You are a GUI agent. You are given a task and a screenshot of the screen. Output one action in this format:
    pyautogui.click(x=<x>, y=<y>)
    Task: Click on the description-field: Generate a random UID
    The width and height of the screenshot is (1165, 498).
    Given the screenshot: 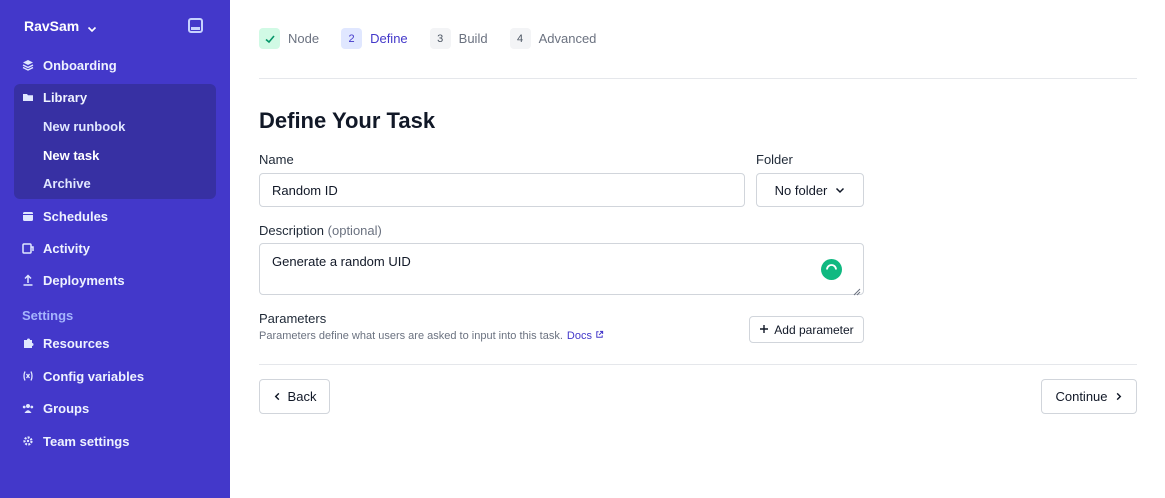 What is the action you would take?
    pyautogui.click(x=561, y=269)
    